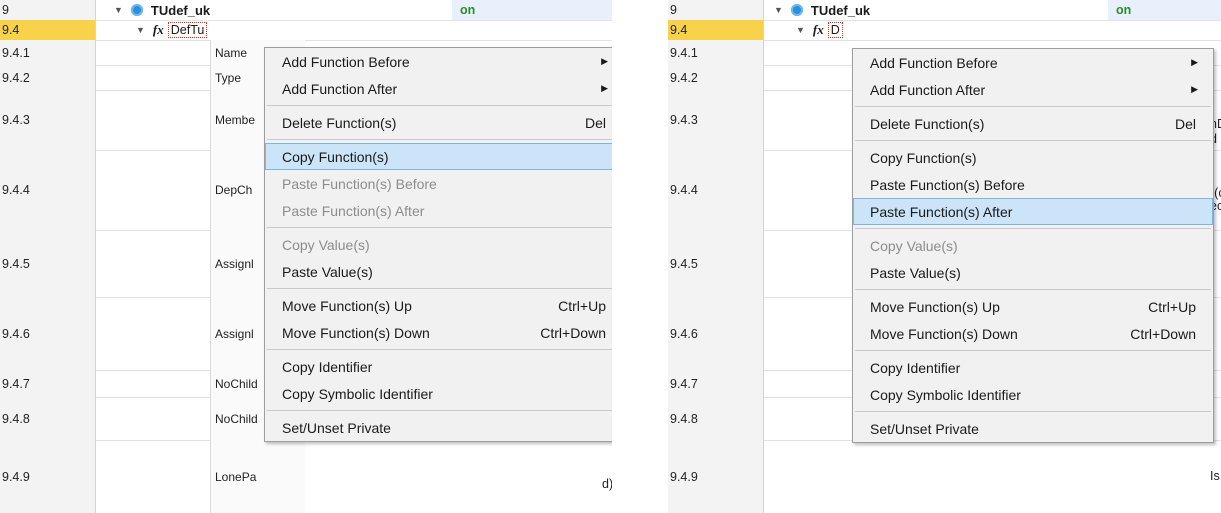 The image size is (1221, 513). I want to click on menu-shortcut: Del, so click(595, 122).